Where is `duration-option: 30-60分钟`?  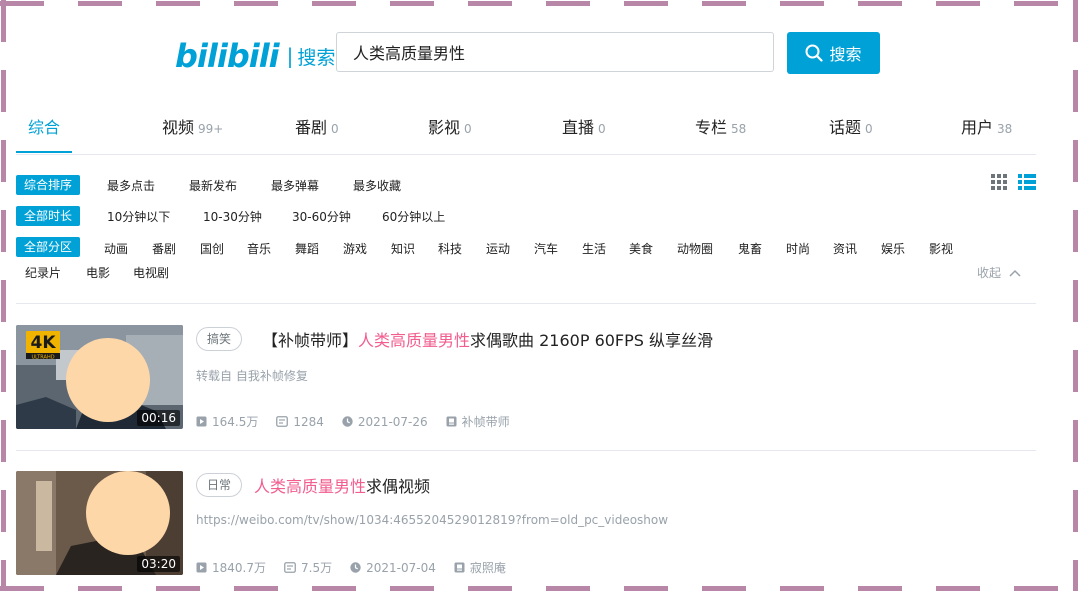
duration-option: 30-60分钟 is located at coordinates (321, 216).